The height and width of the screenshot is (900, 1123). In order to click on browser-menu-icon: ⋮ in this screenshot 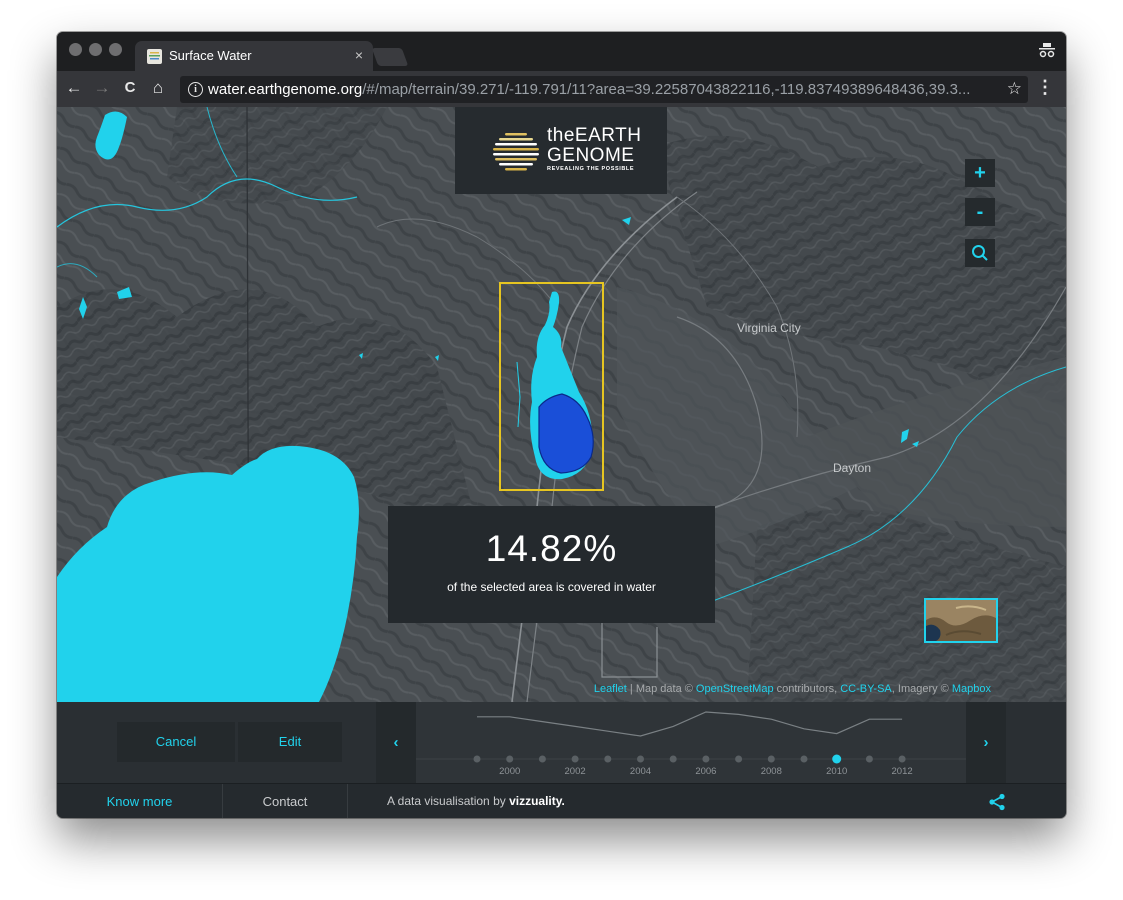, I will do `click(1045, 87)`.